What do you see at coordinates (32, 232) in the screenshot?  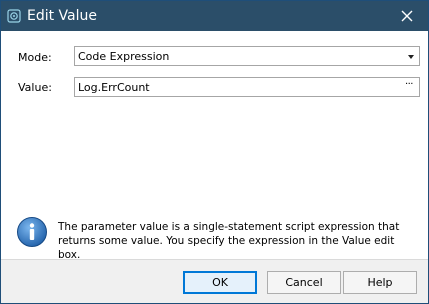 I see `info-icon` at bounding box center [32, 232].